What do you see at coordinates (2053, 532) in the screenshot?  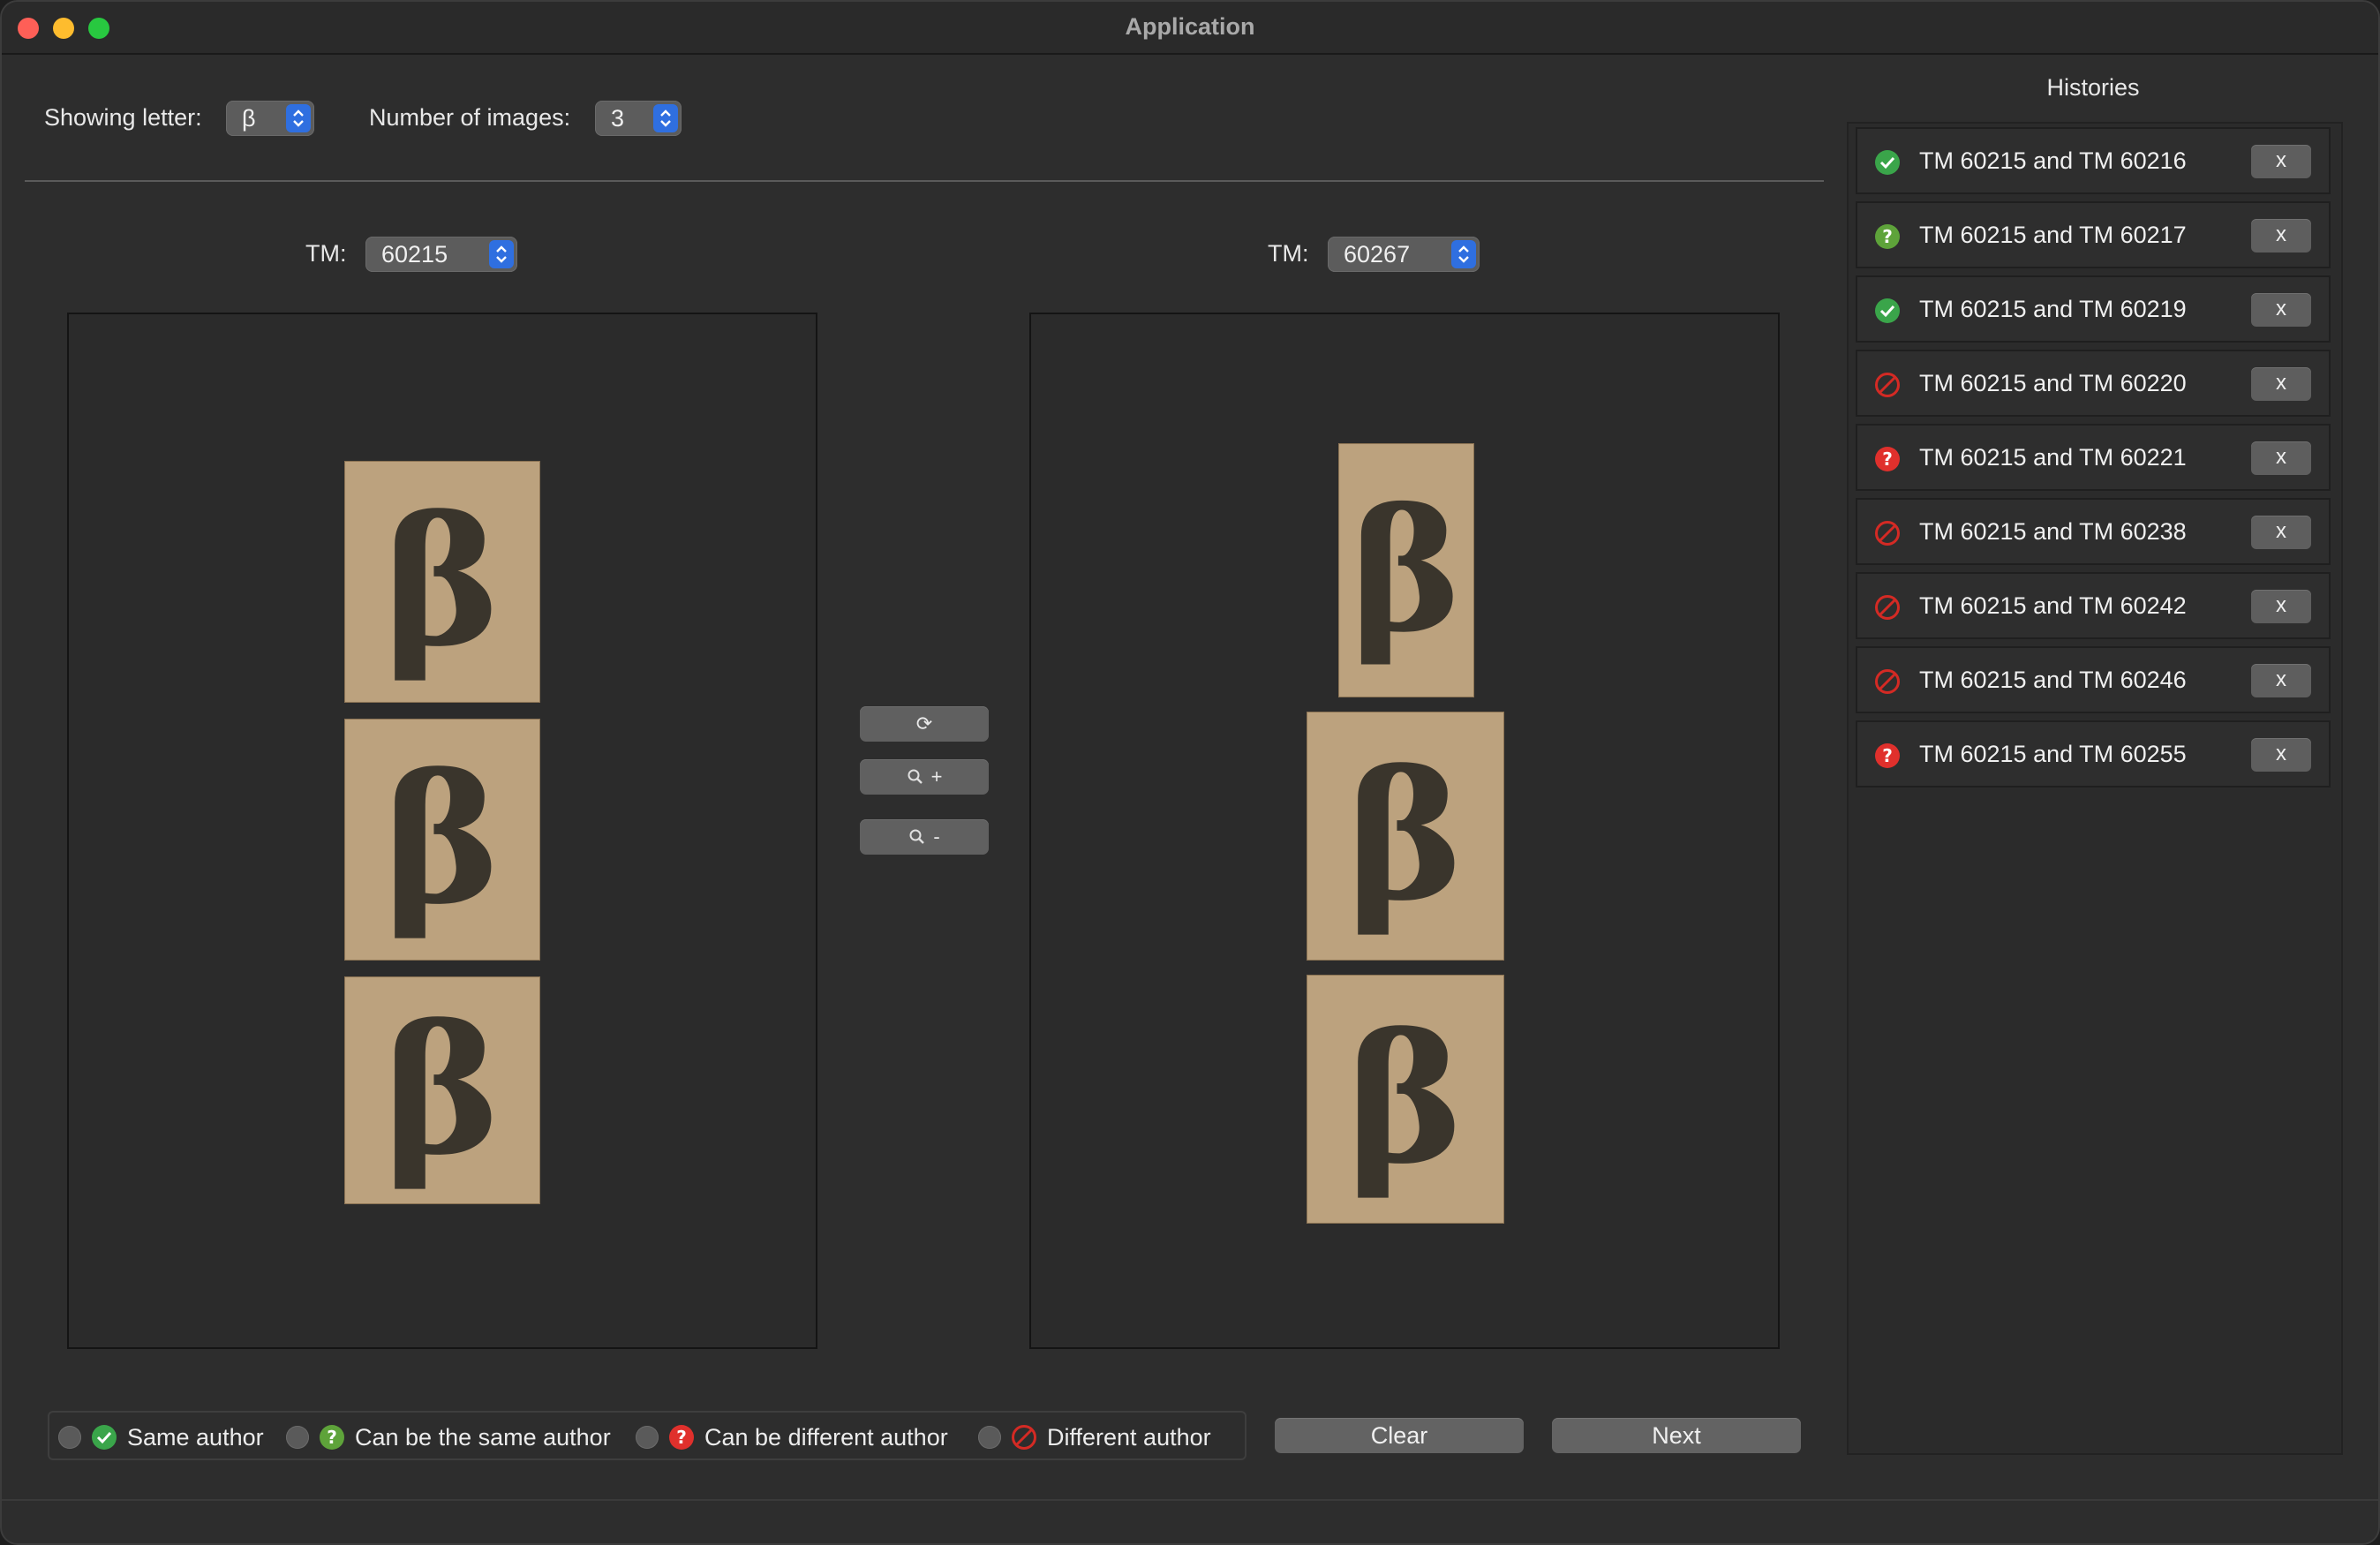 I see `history-item-label: TM 60215 and TM 60238` at bounding box center [2053, 532].